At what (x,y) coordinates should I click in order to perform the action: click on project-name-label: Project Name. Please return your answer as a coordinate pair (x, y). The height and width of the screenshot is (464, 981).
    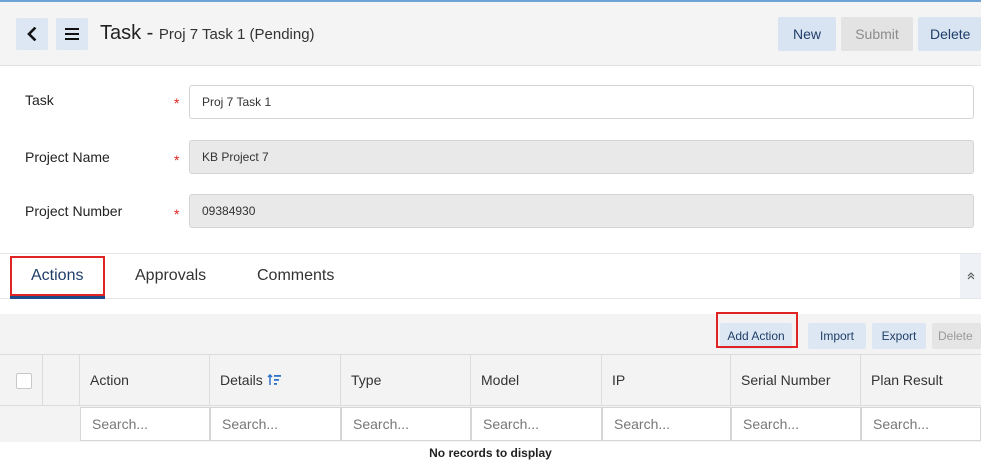
    Looking at the image, I should click on (67, 157).